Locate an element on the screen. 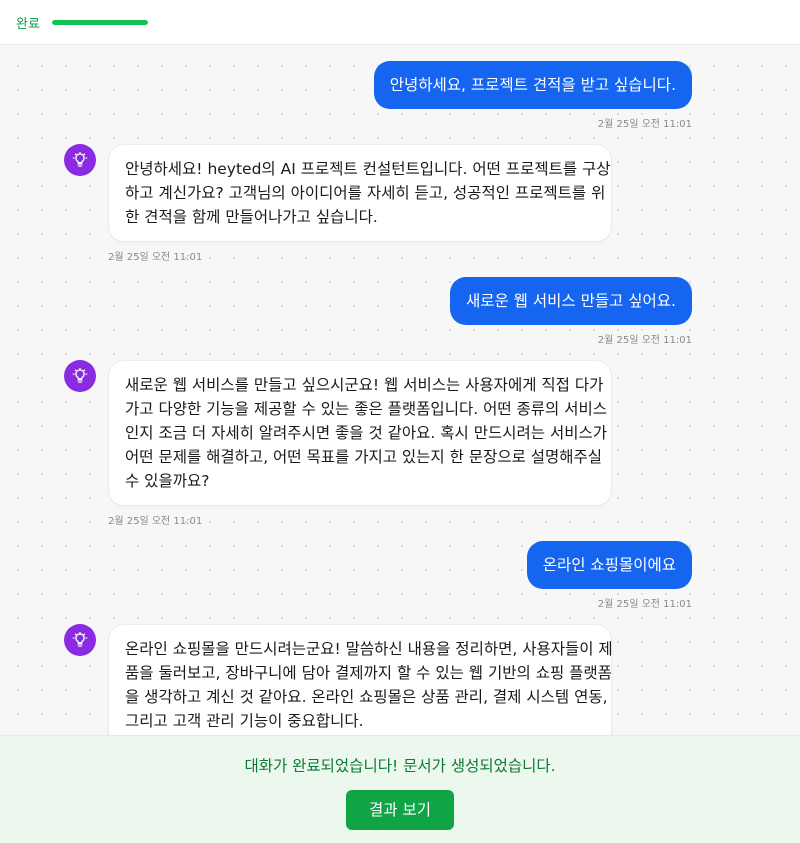  message-line: 한 견적을 함께 만들어나가고 싶습니다. is located at coordinates (251, 217).